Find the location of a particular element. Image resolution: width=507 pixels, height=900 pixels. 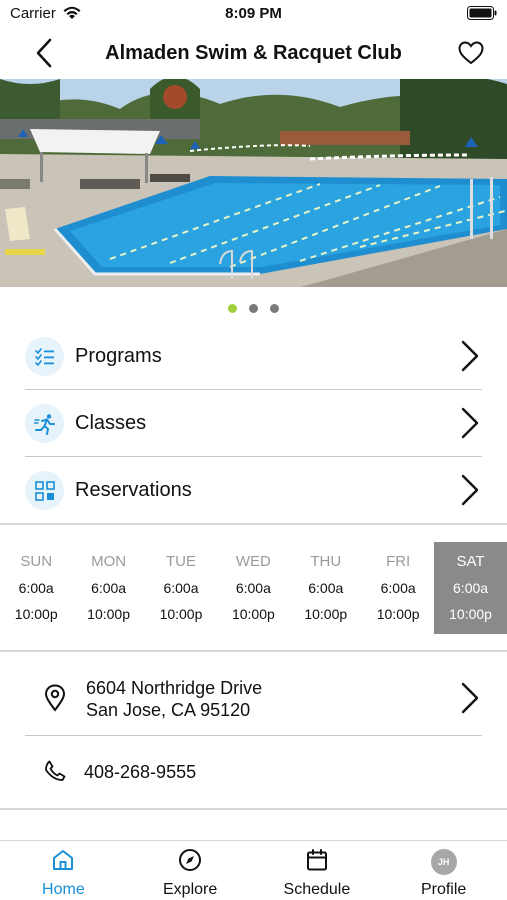

menu-item-label: Programs is located at coordinates (118, 356).